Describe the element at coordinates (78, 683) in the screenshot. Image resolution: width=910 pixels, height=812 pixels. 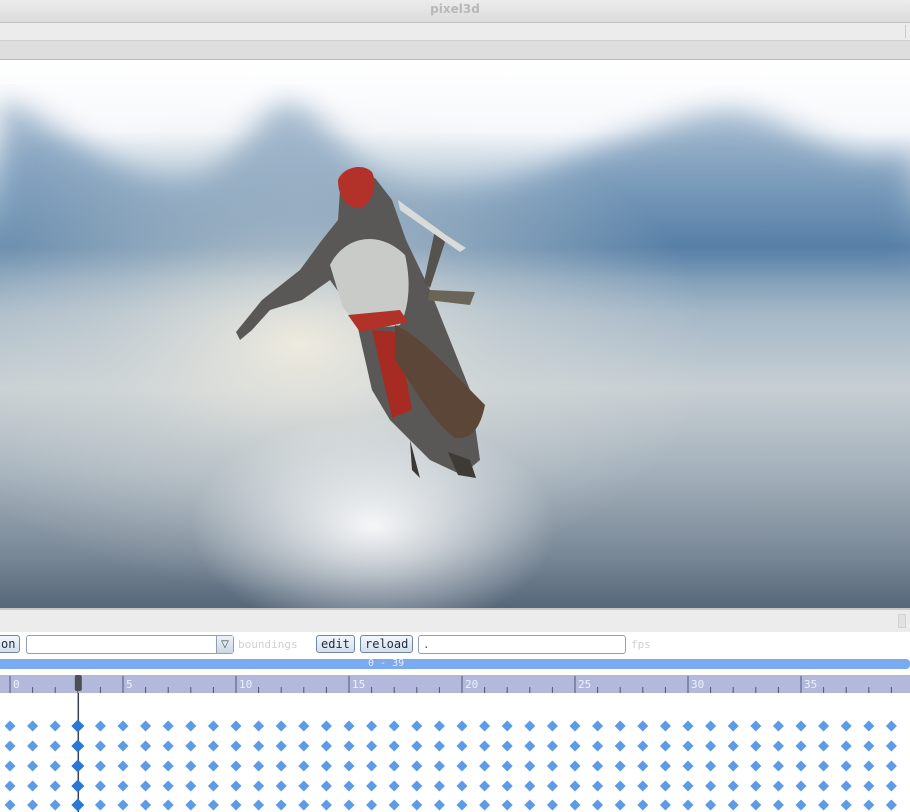
I see `playhead-icon` at that location.